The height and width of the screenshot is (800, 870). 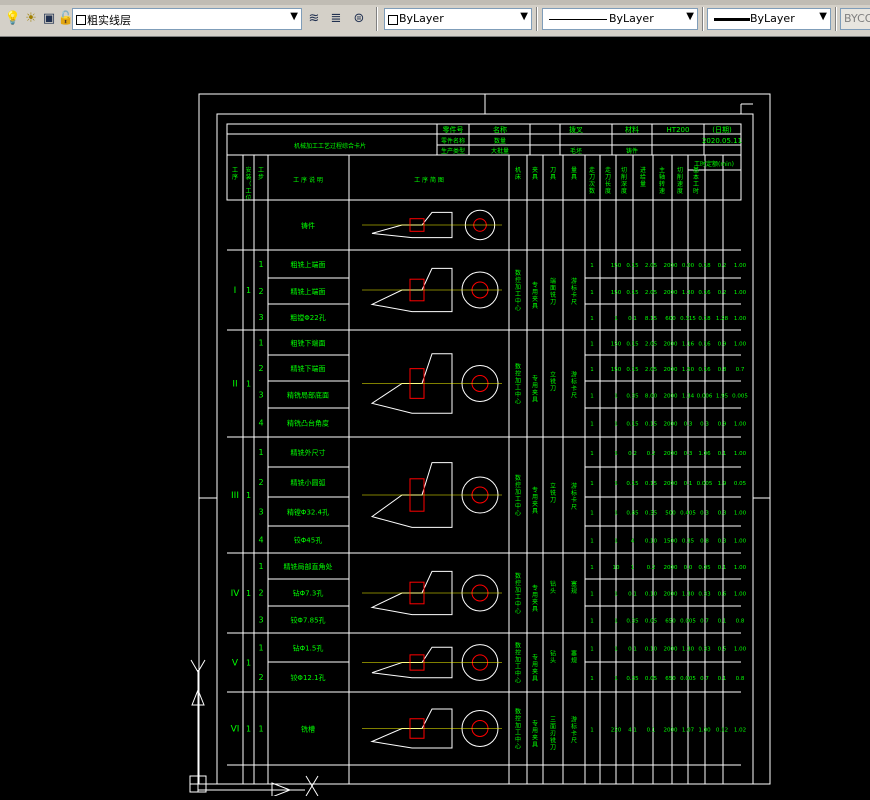 I want to click on make-current-icon: ⊜, so click(x=359, y=19).